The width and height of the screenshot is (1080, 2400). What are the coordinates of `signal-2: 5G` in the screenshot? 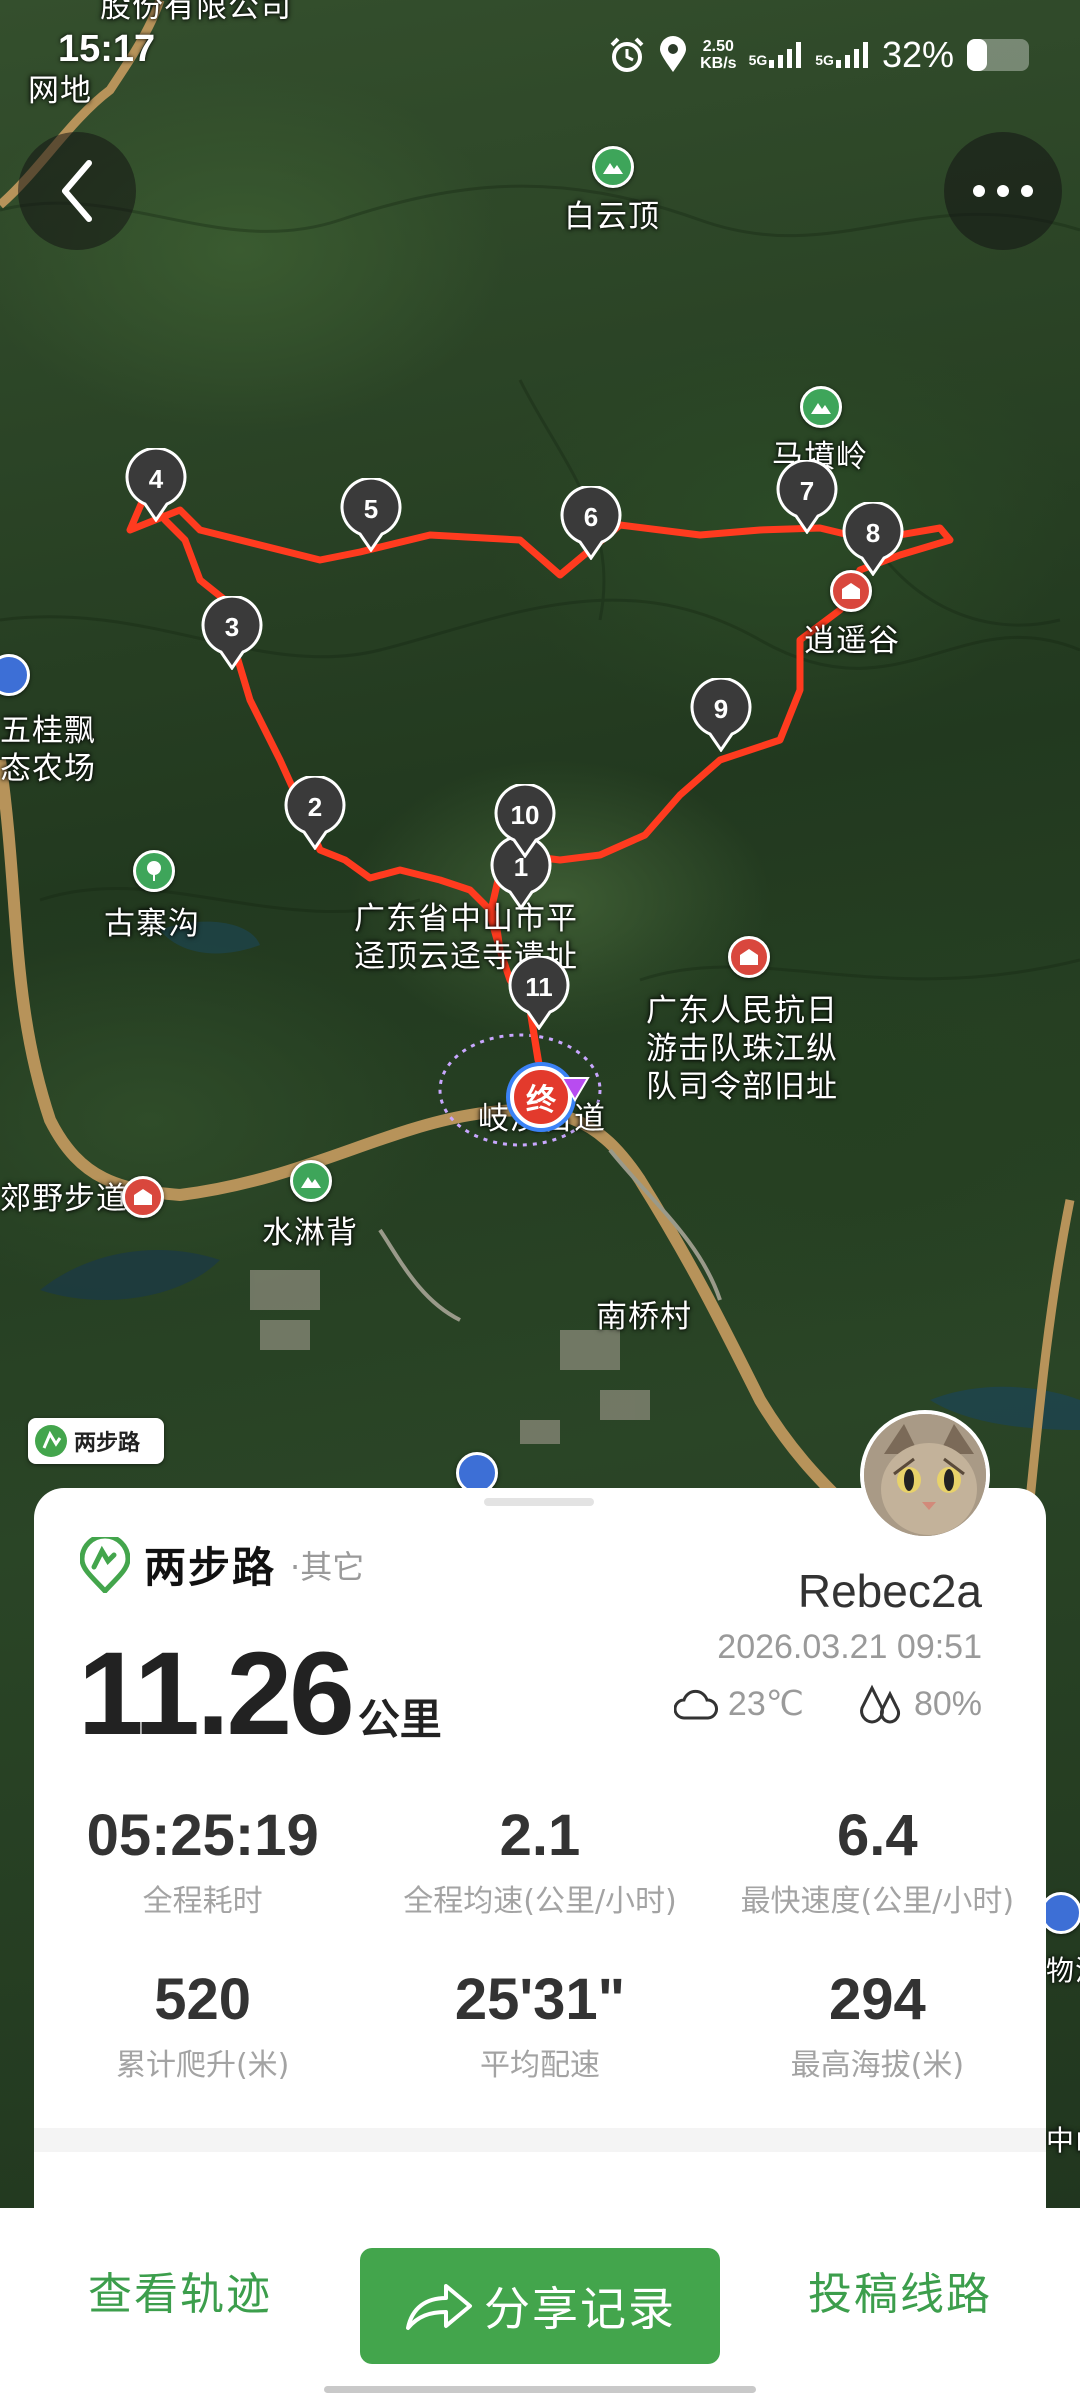 It's located at (842, 55).